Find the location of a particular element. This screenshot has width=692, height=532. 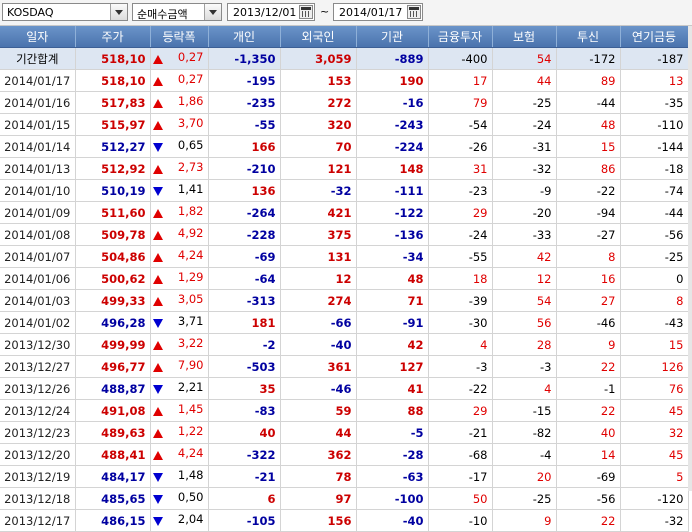

column-header-pension-fund: 연기금등 is located at coordinates (654, 37).